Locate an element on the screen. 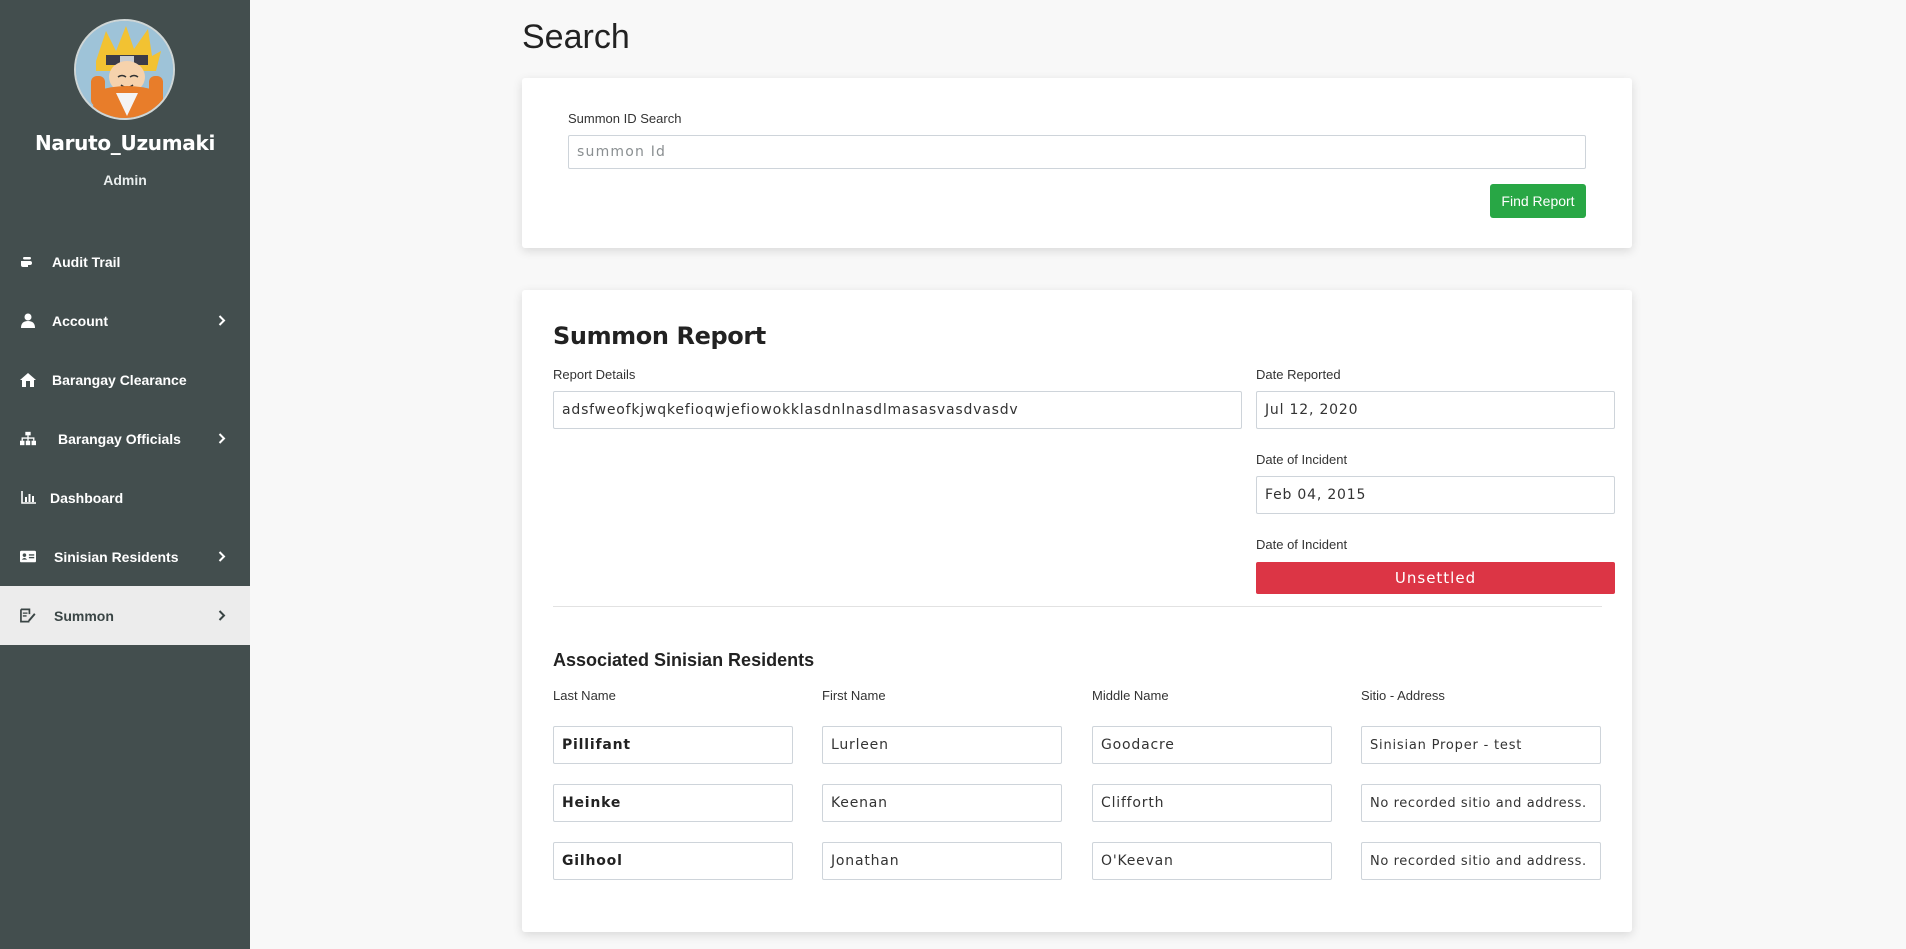 This screenshot has width=1906, height=949. house-icon is located at coordinates (28, 380).